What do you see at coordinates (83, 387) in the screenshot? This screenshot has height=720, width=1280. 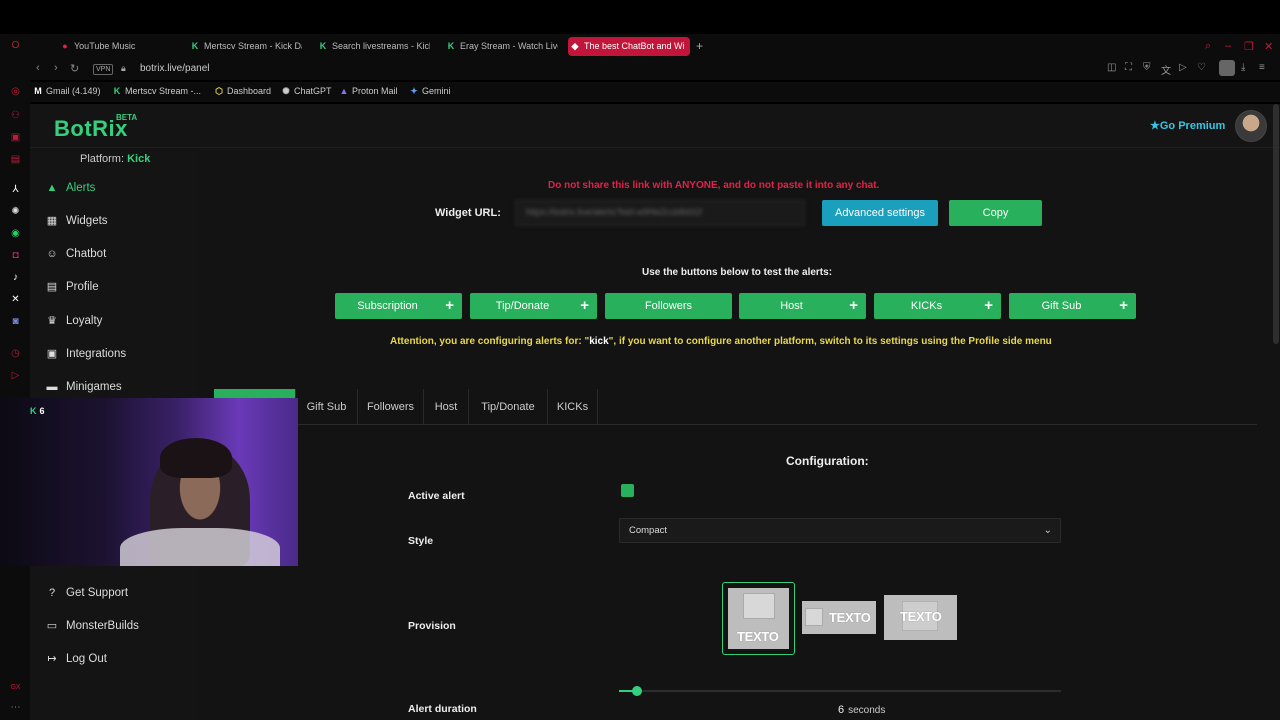 I see `sidebar-item-minigames: ▬ Minigames` at bounding box center [83, 387].